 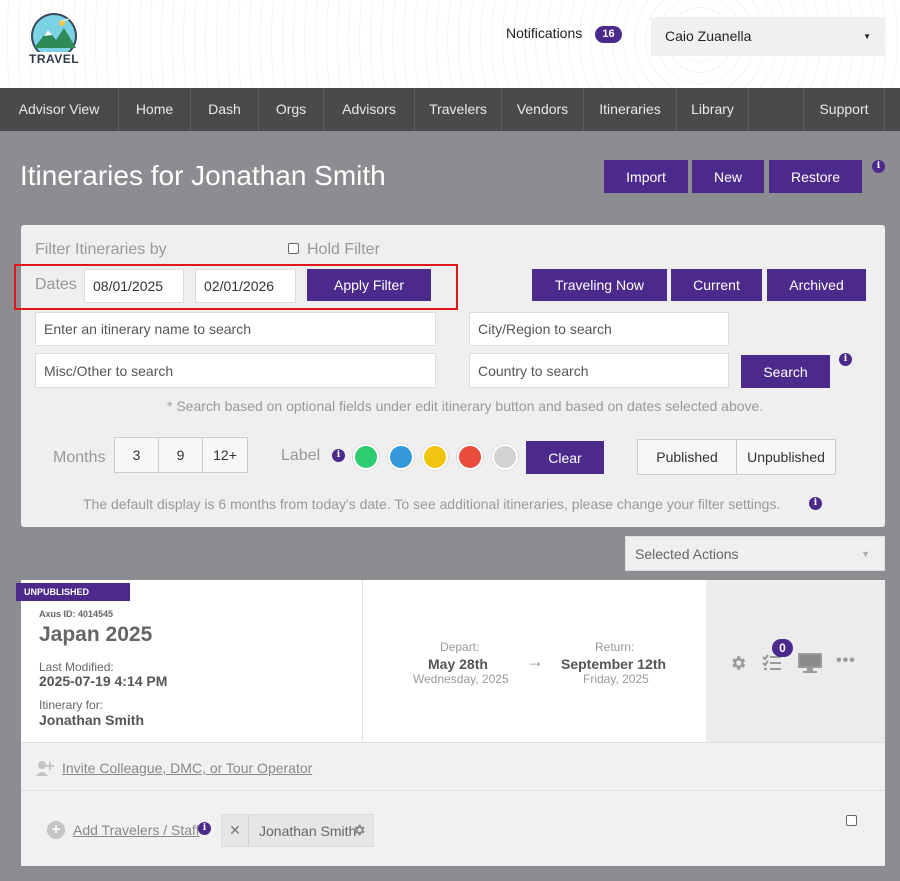 What do you see at coordinates (71, 705) in the screenshot?
I see `itinerary-for-label: Itinerary for:` at bounding box center [71, 705].